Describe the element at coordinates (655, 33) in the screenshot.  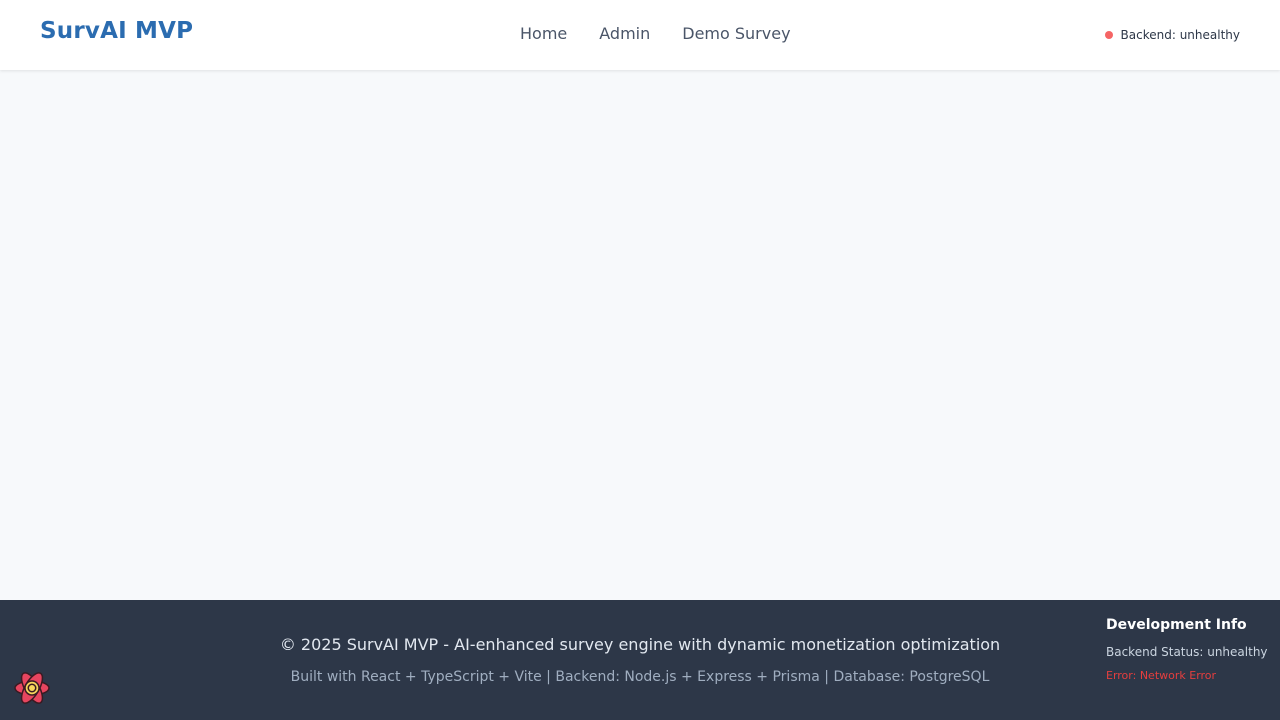
I see `main-nav: Home Admin Demo Survey` at that location.